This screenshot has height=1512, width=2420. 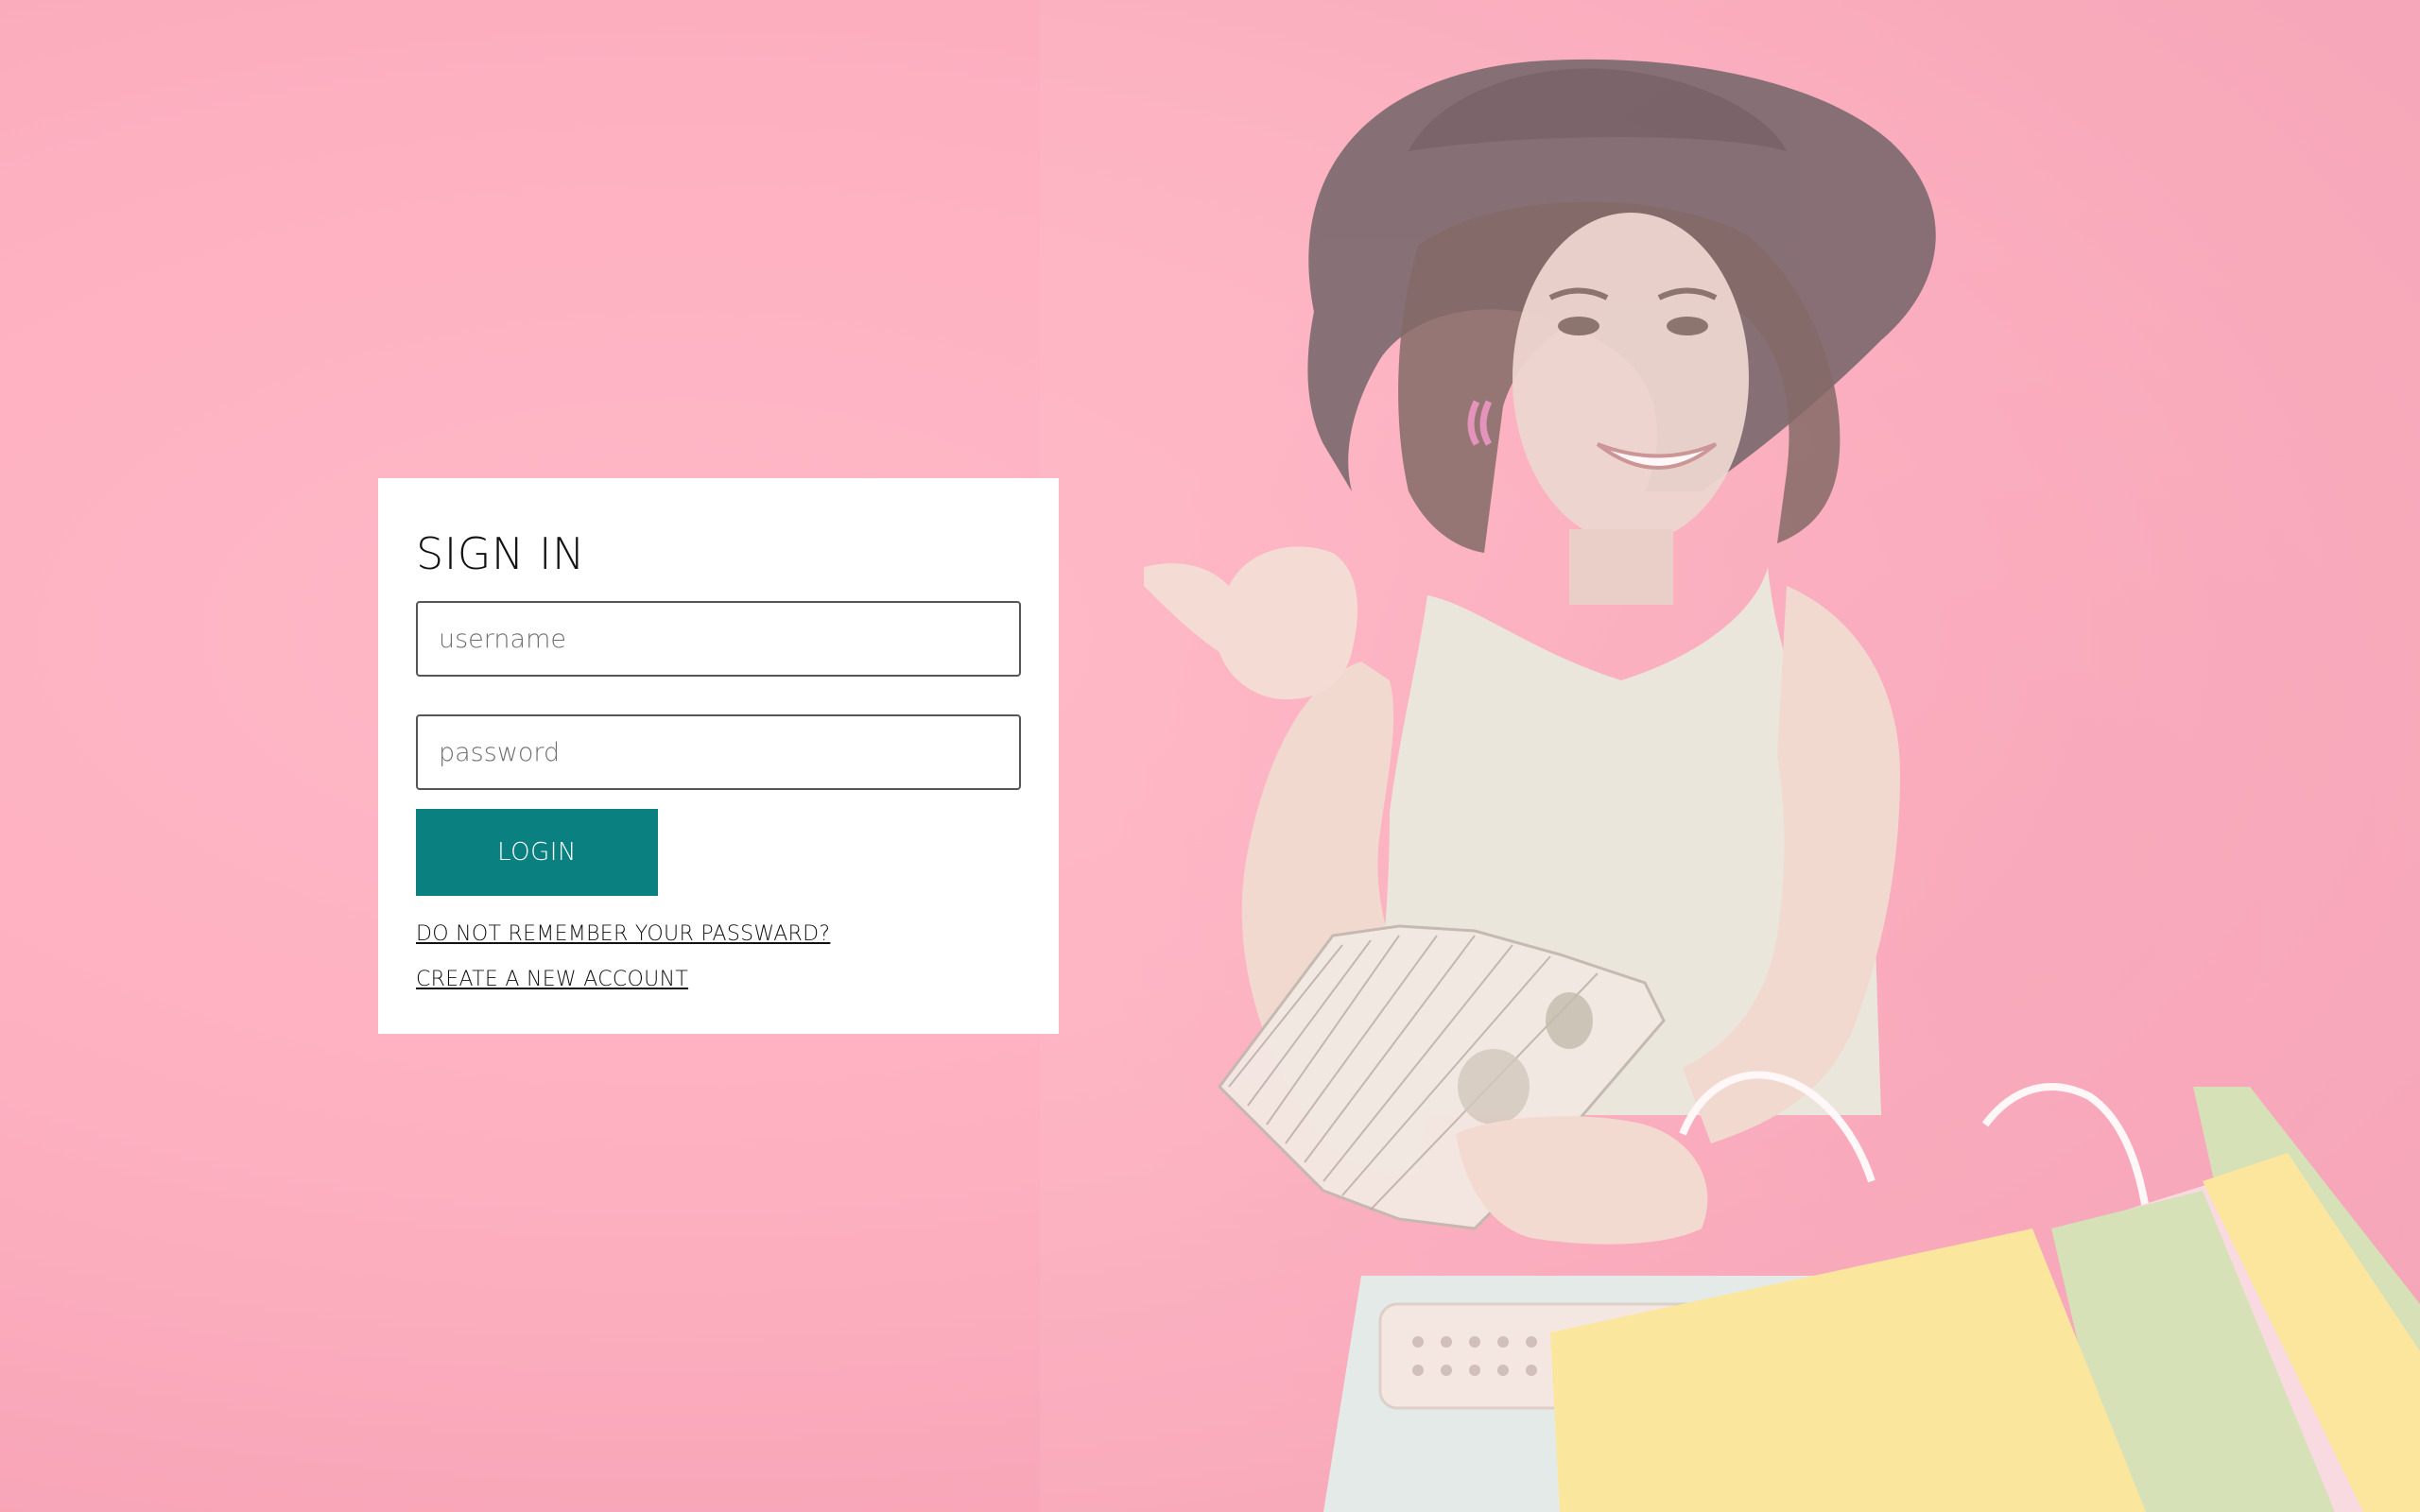 I want to click on signin-title: SIGN IN, so click(x=501, y=553).